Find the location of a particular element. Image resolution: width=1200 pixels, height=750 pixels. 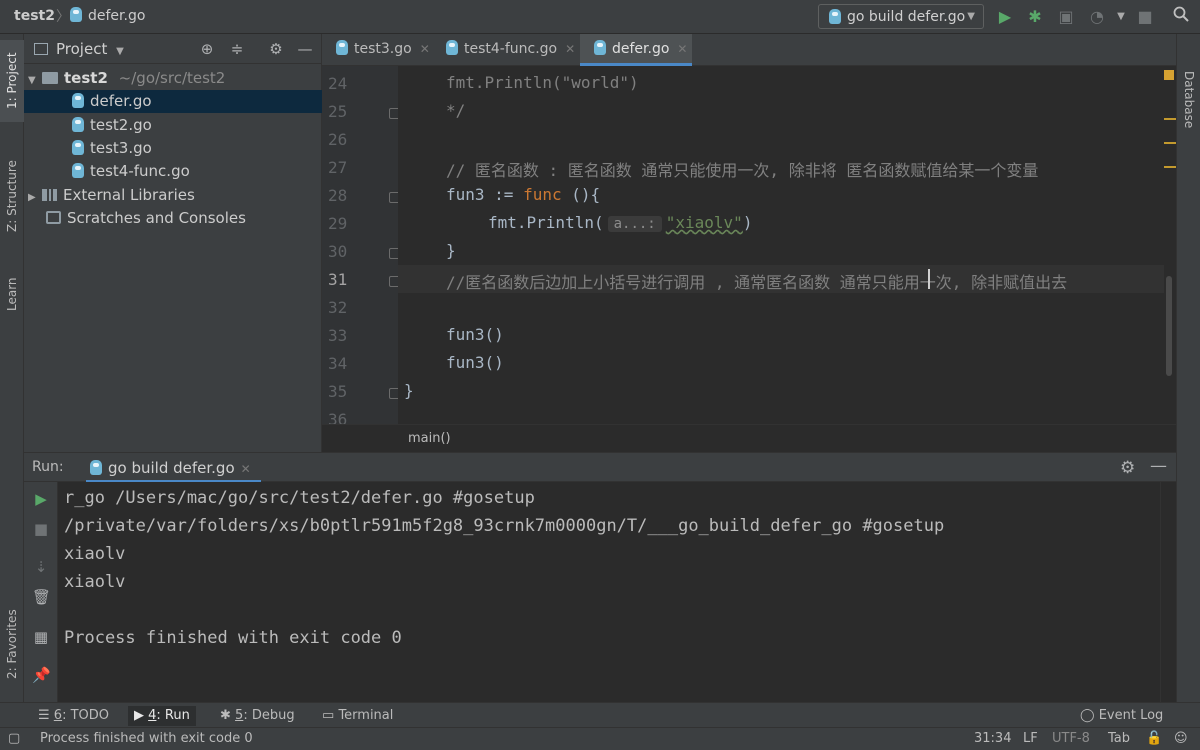

file-encoding: UTF-8 is located at coordinates (1071, 738).